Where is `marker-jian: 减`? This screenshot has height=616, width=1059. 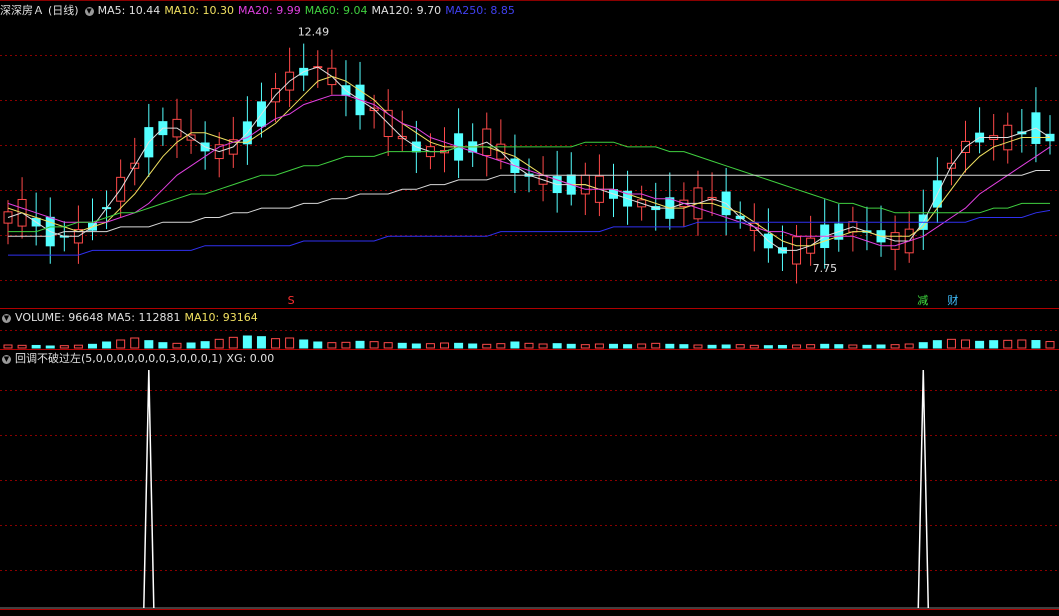 marker-jian: 减 is located at coordinates (922, 300).